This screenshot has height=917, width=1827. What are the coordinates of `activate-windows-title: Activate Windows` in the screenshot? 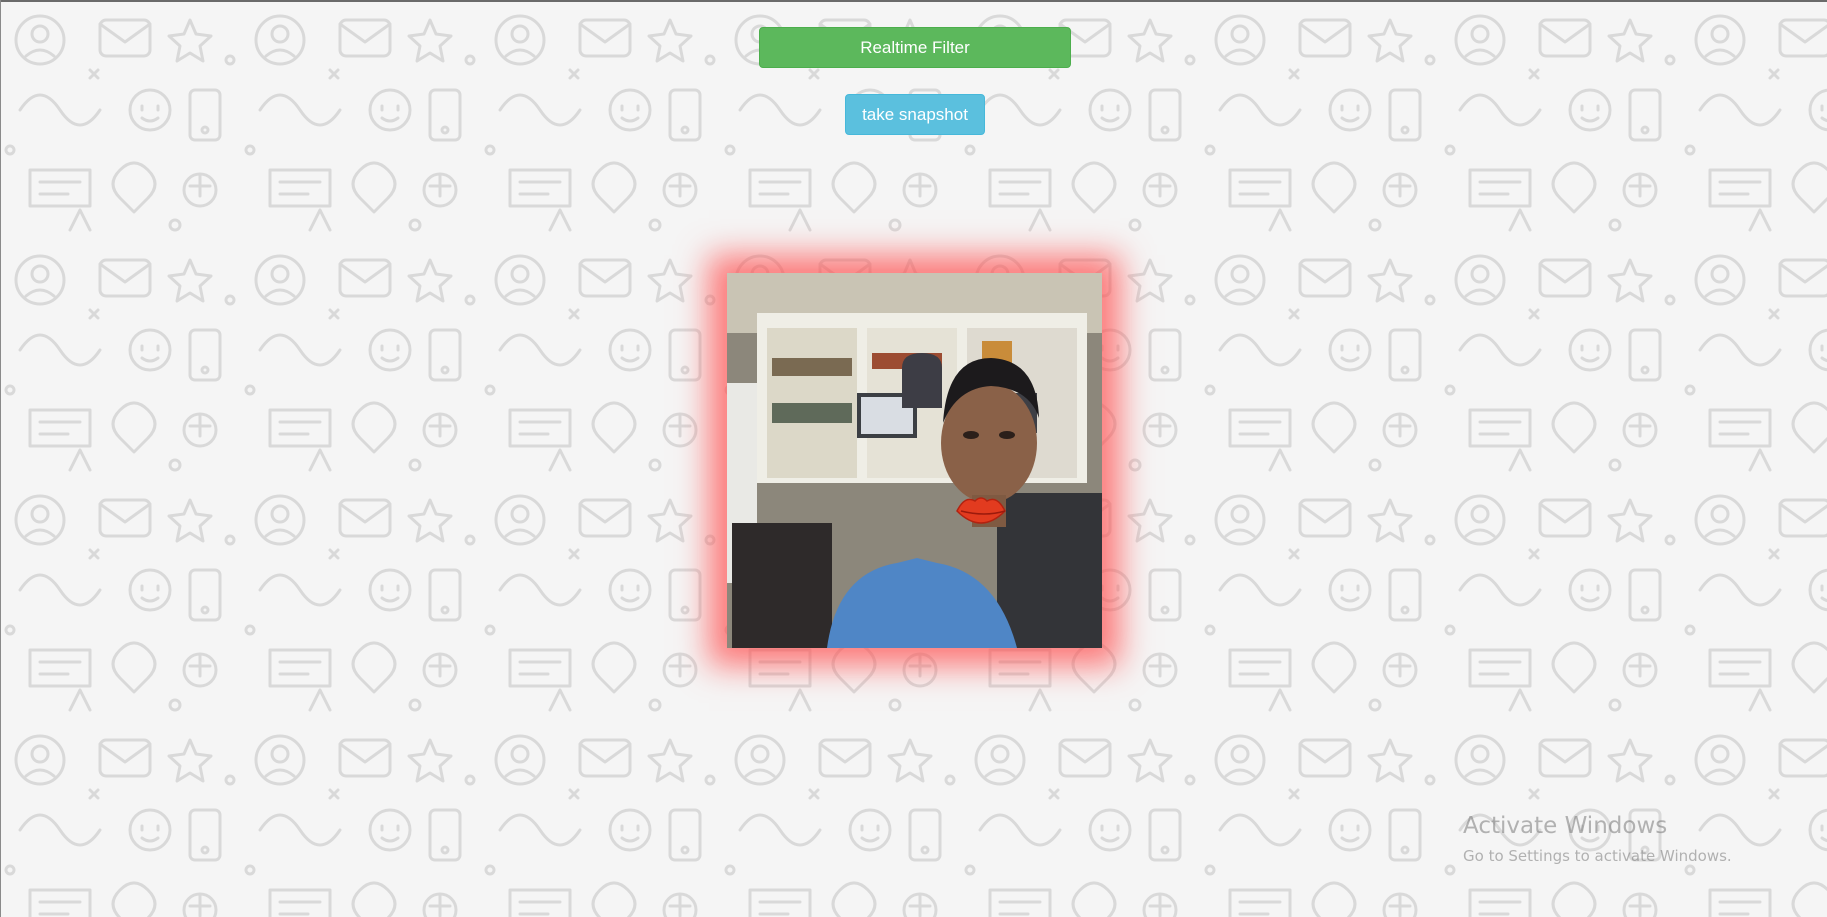 It's located at (1565, 826).